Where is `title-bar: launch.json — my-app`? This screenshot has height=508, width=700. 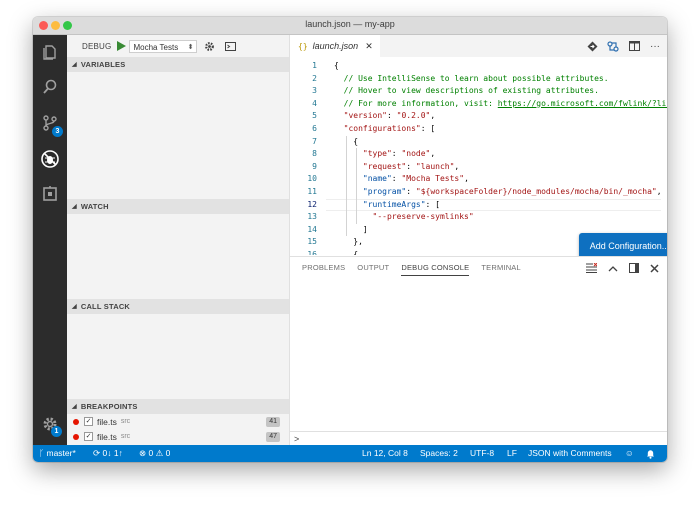
title-bar: launch.json — my-app is located at coordinates (350, 26).